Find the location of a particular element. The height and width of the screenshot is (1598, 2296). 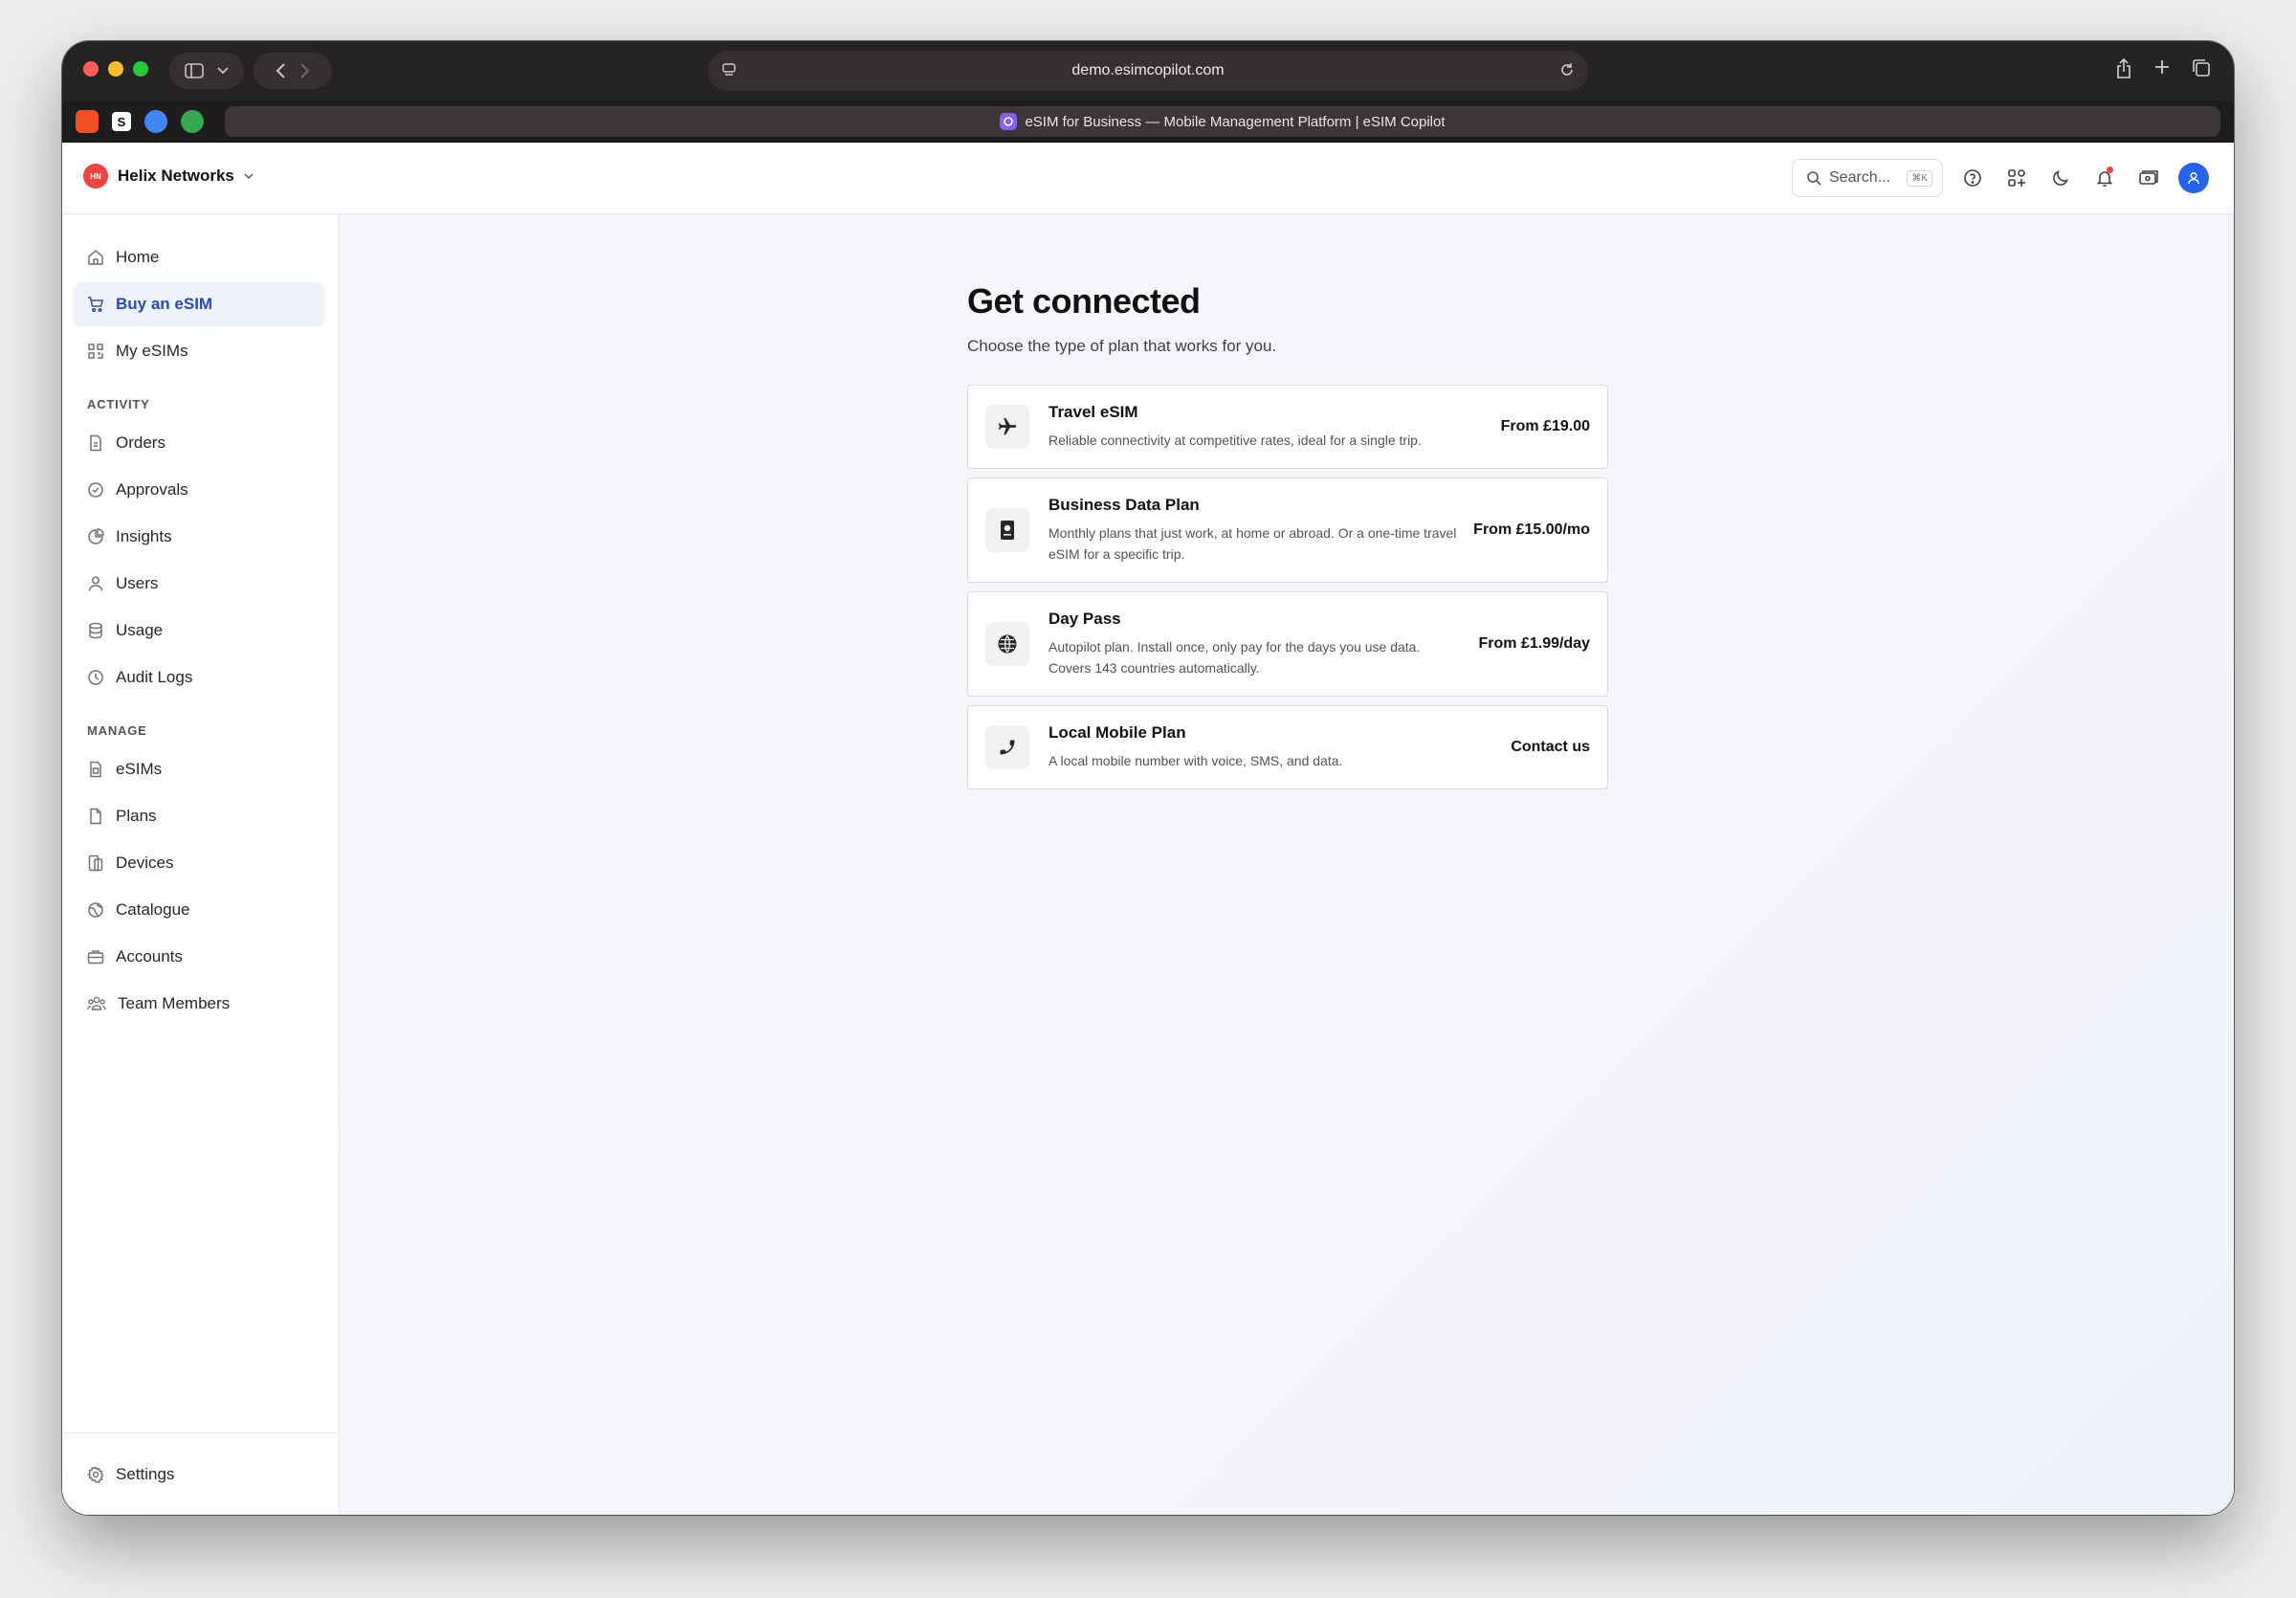

plan-title: Day Pass is located at coordinates (1085, 619).